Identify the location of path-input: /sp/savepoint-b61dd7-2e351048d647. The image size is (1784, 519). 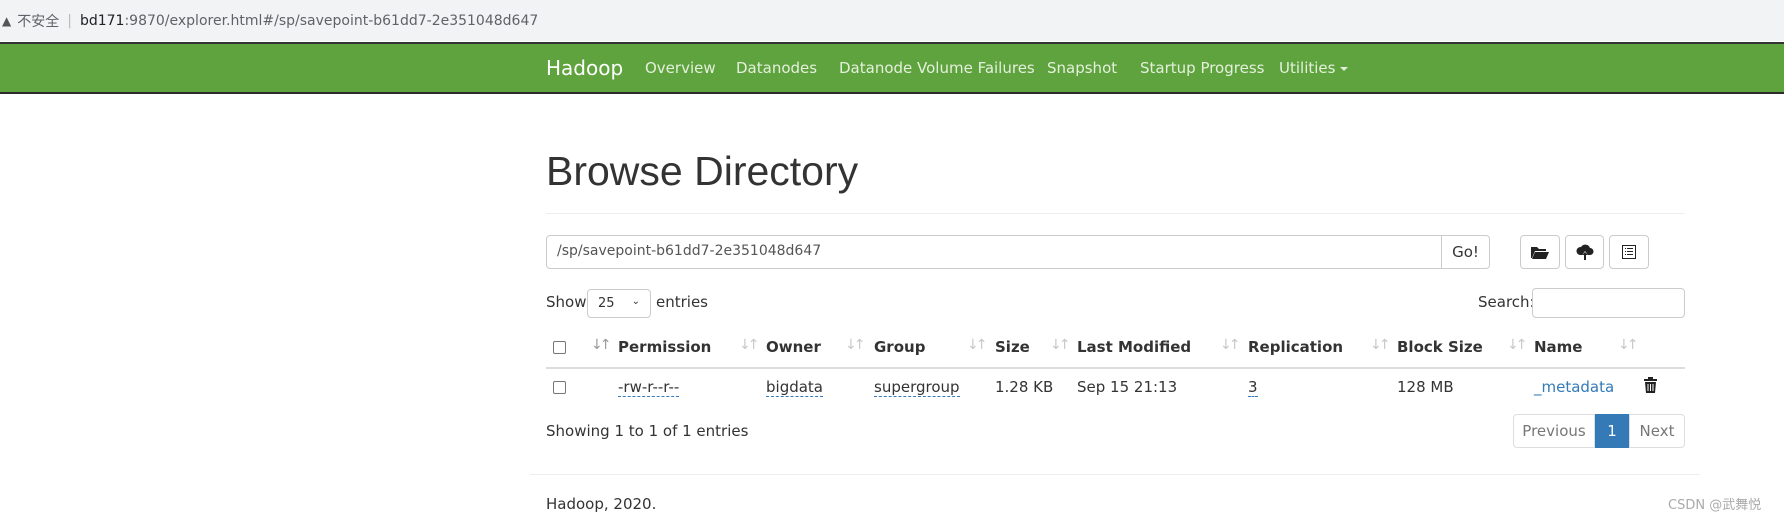
(996, 252).